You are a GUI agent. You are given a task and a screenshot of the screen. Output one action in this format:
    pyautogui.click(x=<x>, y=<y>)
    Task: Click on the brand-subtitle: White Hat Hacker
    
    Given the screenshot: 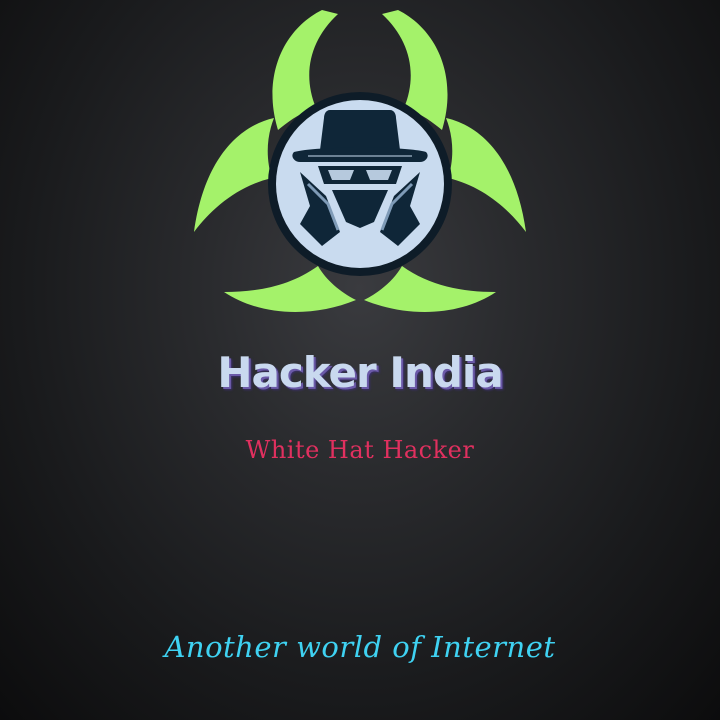 What is the action you would take?
    pyautogui.click(x=360, y=450)
    